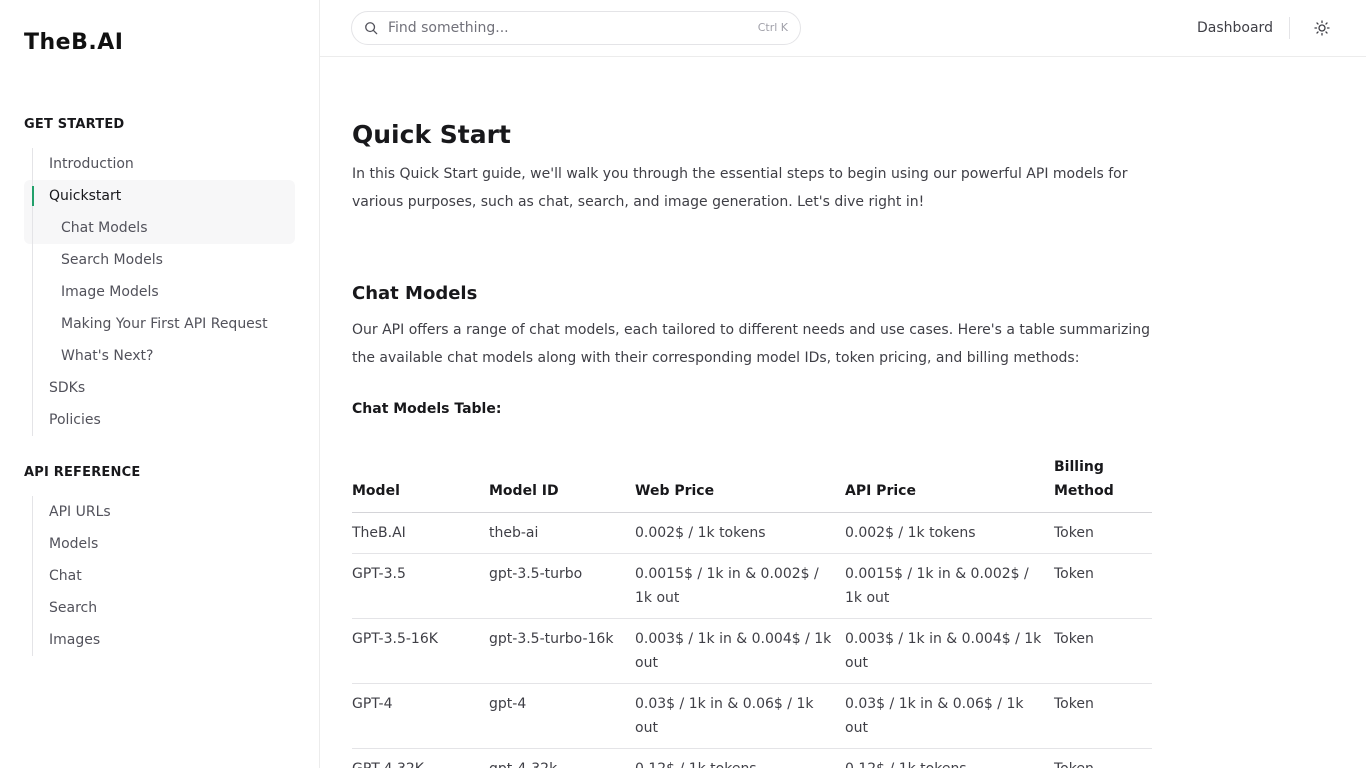 Image resolution: width=1366 pixels, height=768 pixels. I want to click on sidebar-item-api-urls: API URLs, so click(164, 512).